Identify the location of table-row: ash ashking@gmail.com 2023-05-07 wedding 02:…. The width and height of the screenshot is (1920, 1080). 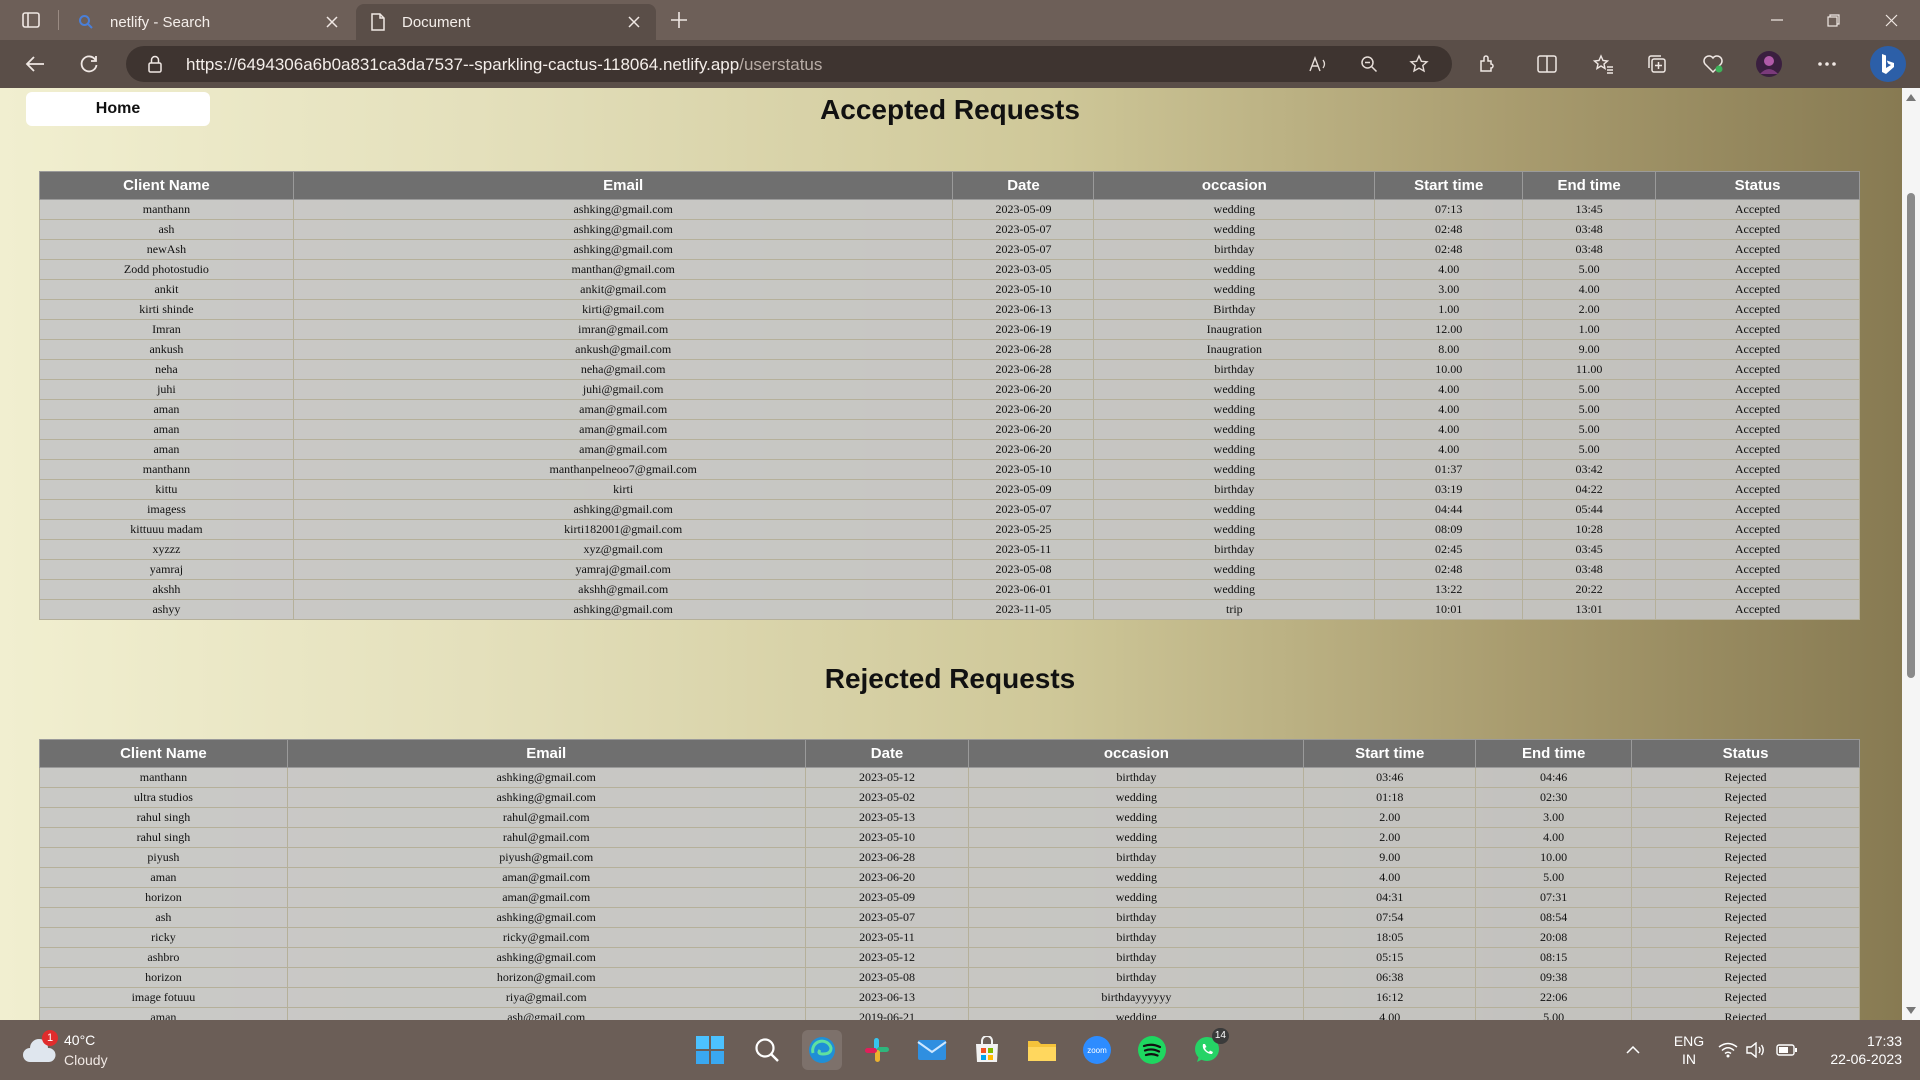
(949, 229).